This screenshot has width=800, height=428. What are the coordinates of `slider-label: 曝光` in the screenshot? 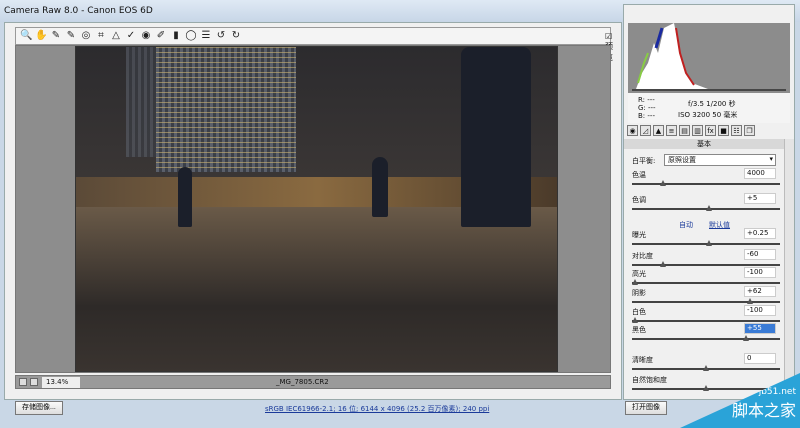 It's located at (639, 235).